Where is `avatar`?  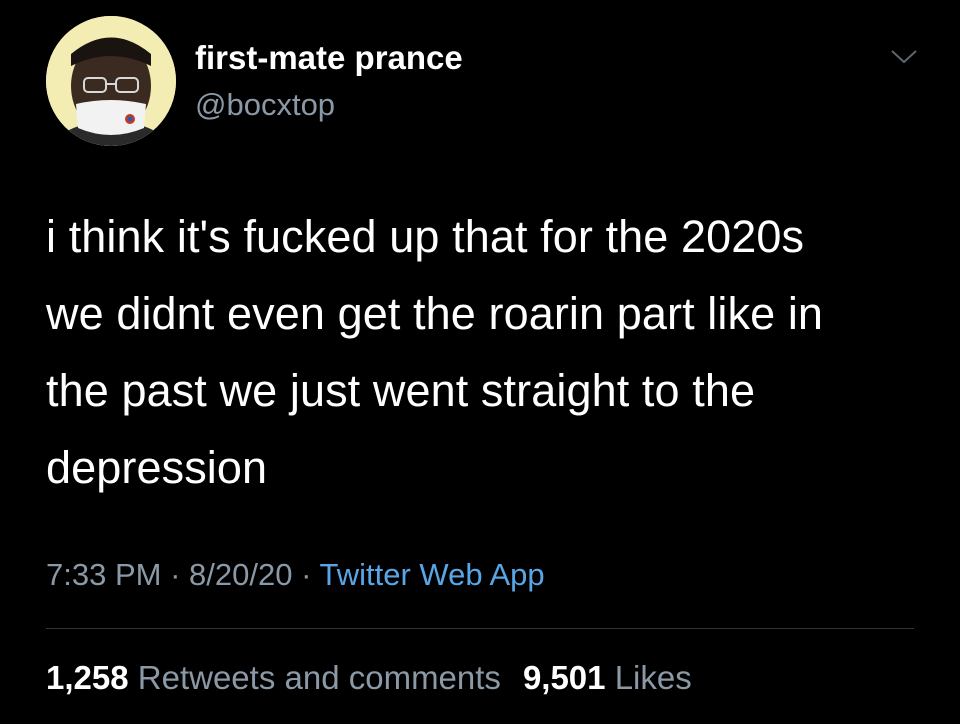
avatar is located at coordinates (111, 81).